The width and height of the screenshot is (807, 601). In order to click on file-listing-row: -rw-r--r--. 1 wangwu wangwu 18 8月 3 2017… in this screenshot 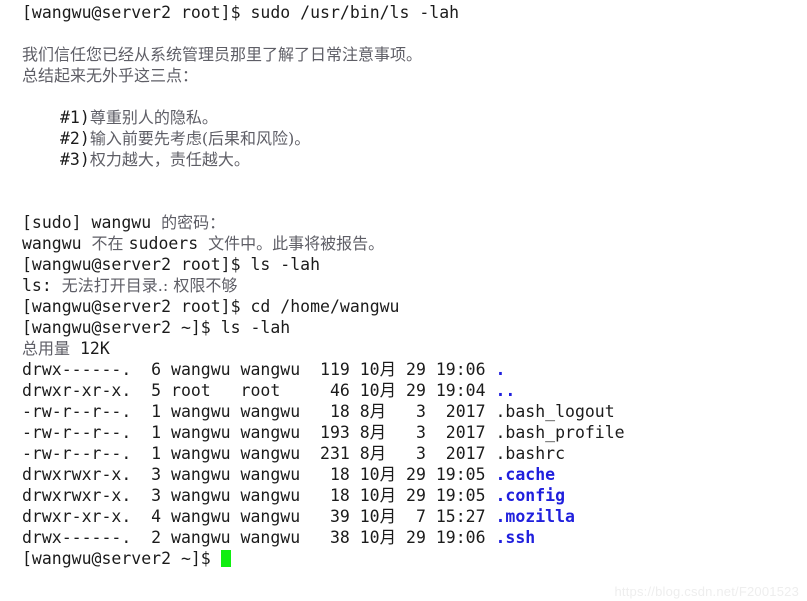, I will do `click(403, 411)`.